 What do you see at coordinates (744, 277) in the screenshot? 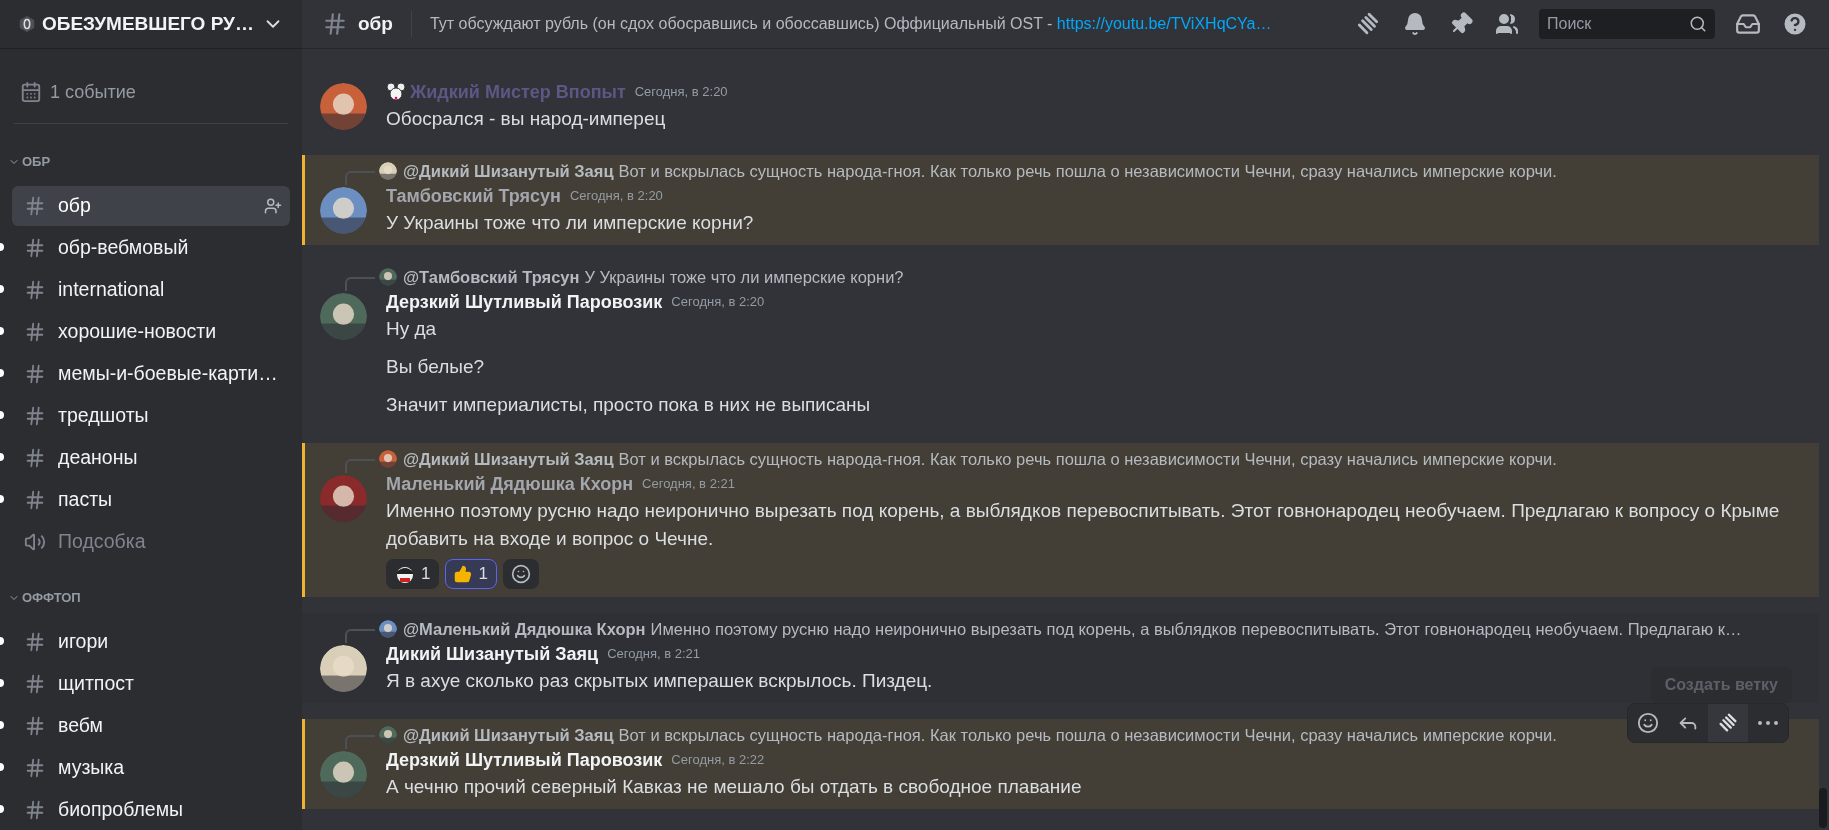
I see `reply-preview: У Украины тоже что ли имперские корни?` at bounding box center [744, 277].